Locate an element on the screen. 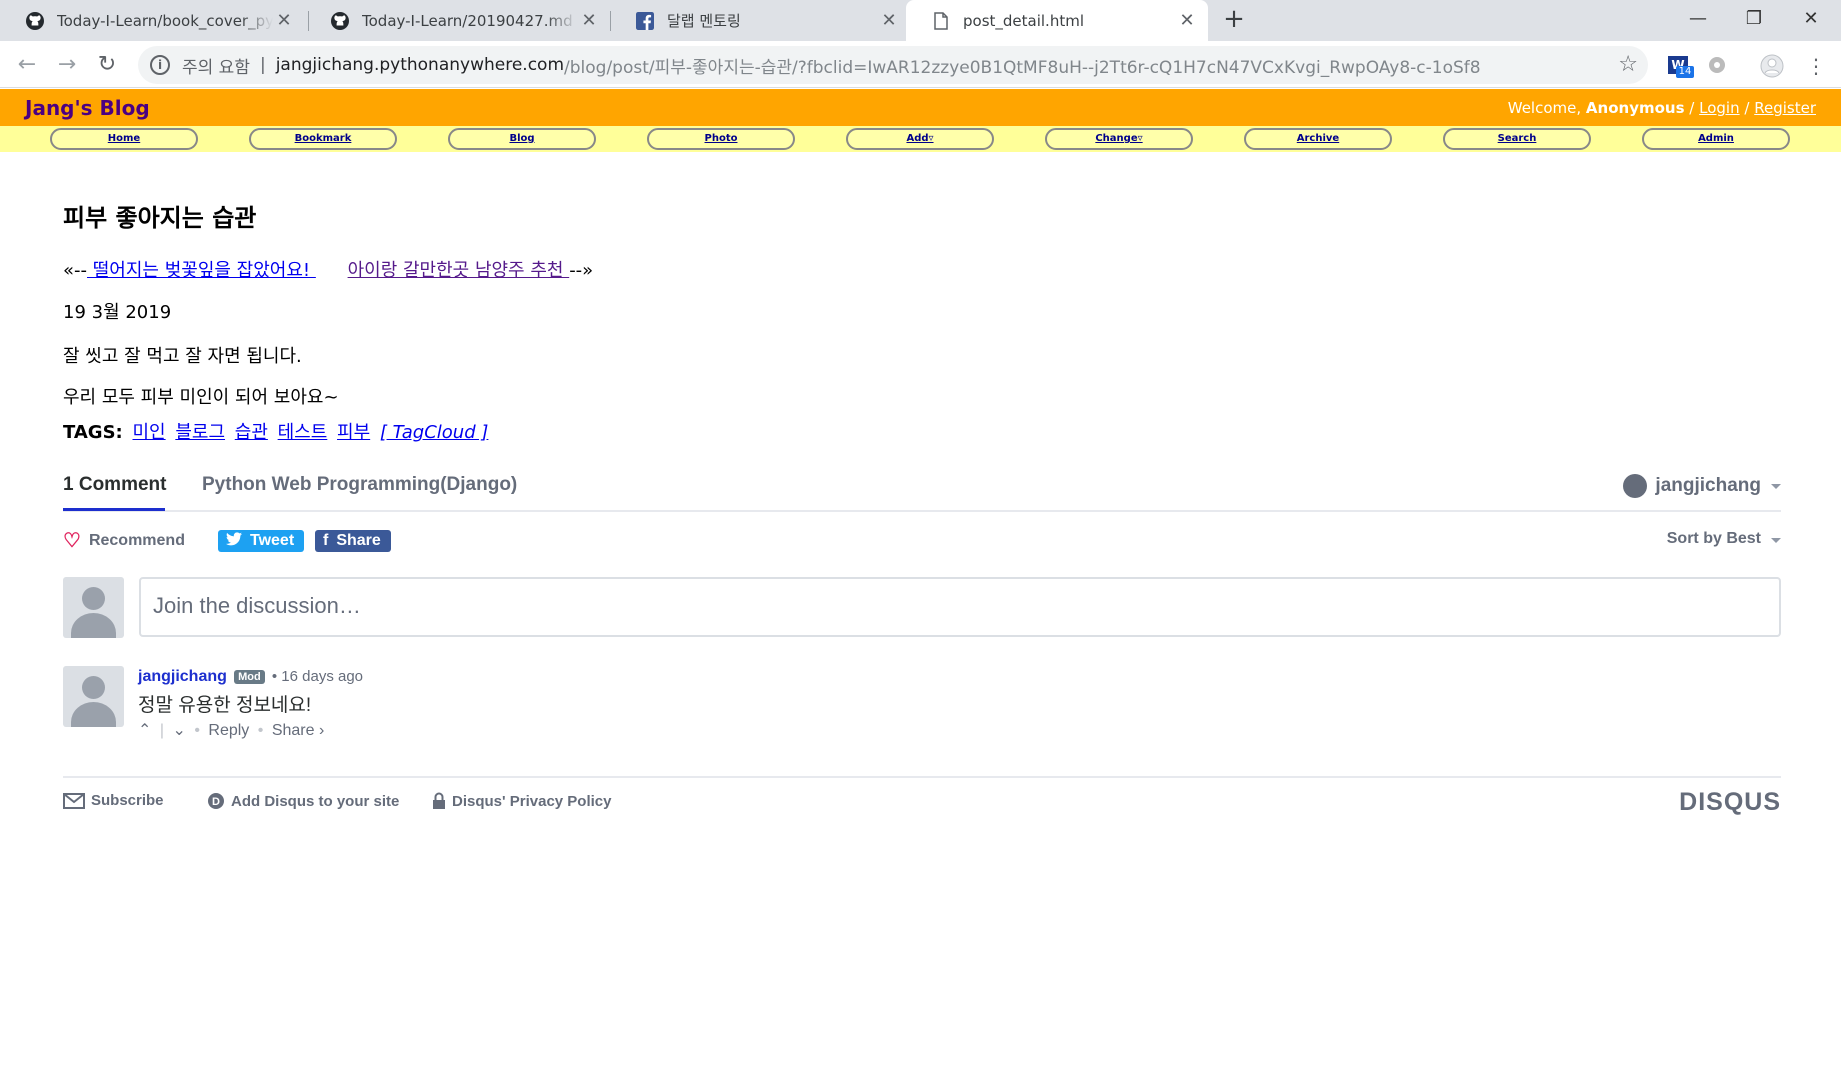 This screenshot has width=1841, height=1080. tag-list: TAGS: 미인 블로그 습관 테스트 피부 [ TagCloud ] is located at coordinates (277, 431).